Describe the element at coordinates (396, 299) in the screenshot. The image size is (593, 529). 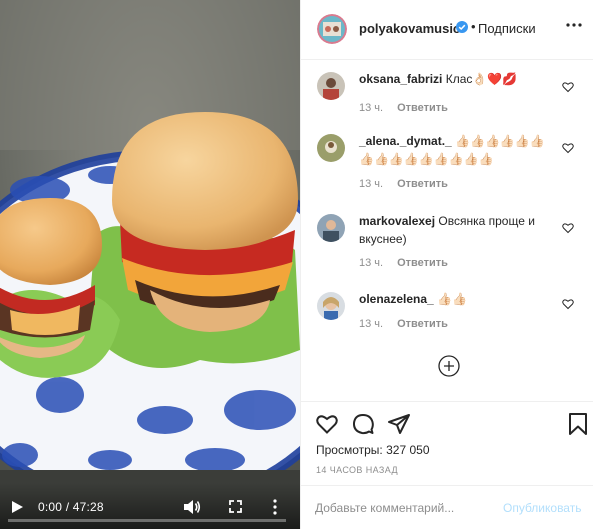
I see `comment-username: olenazelena_` at that location.